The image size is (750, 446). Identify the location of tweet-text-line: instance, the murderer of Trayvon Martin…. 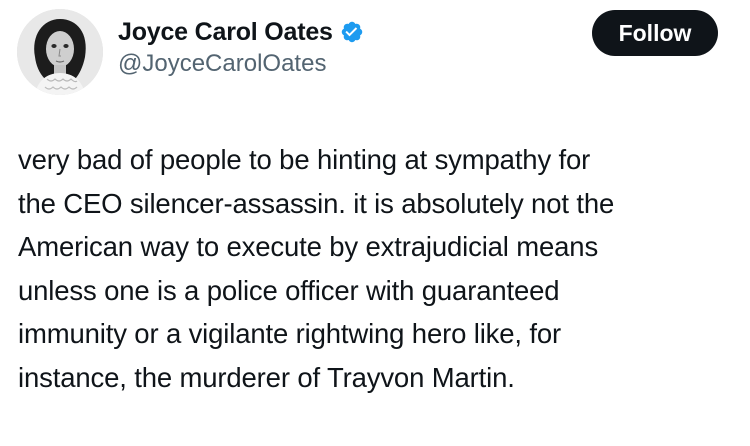
(266, 377).